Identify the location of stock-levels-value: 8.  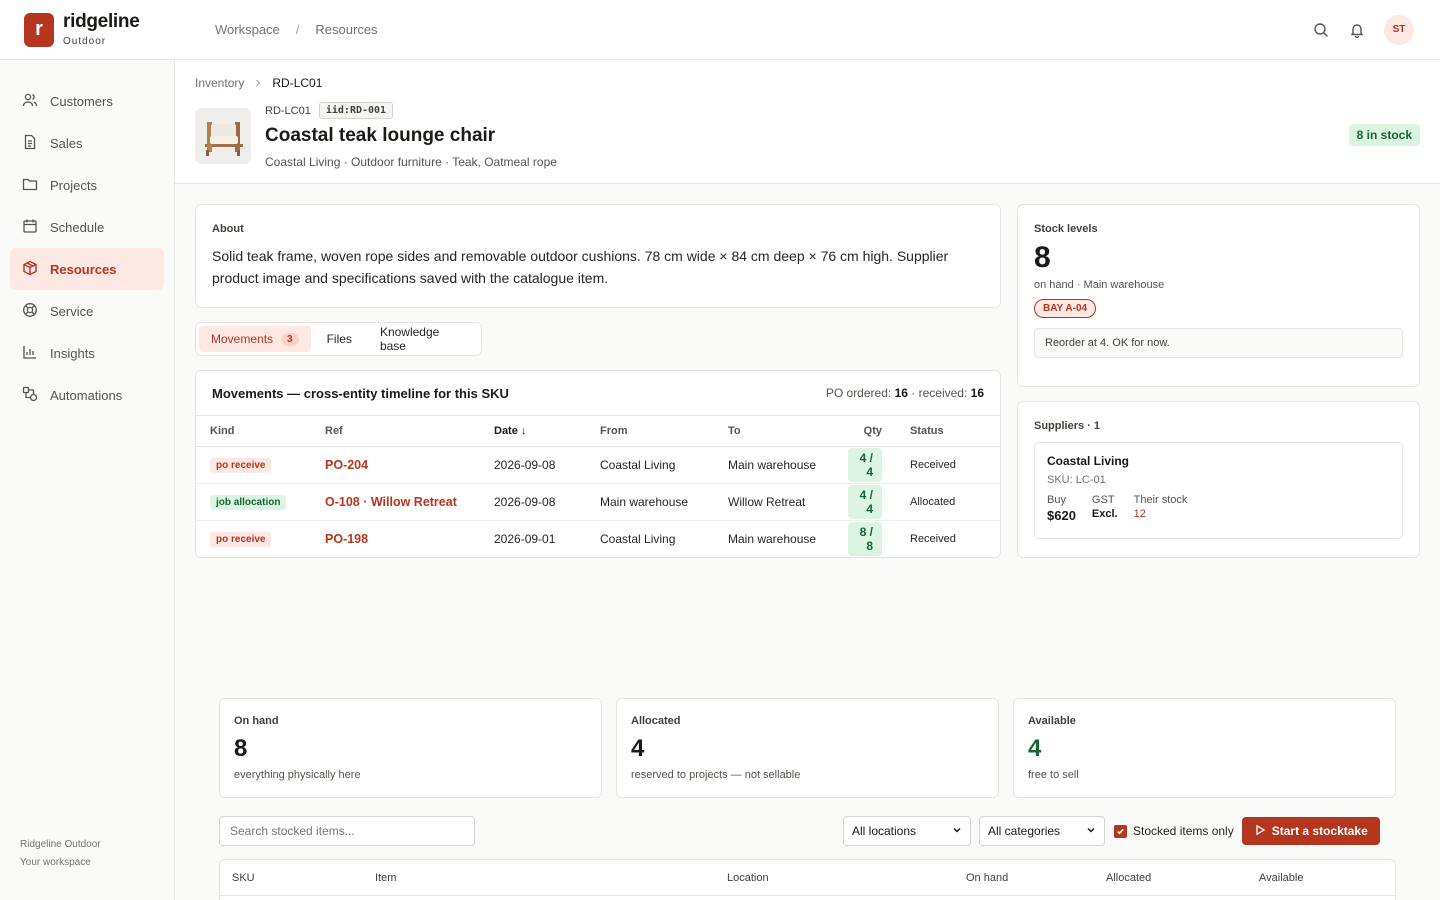
(1042, 257).